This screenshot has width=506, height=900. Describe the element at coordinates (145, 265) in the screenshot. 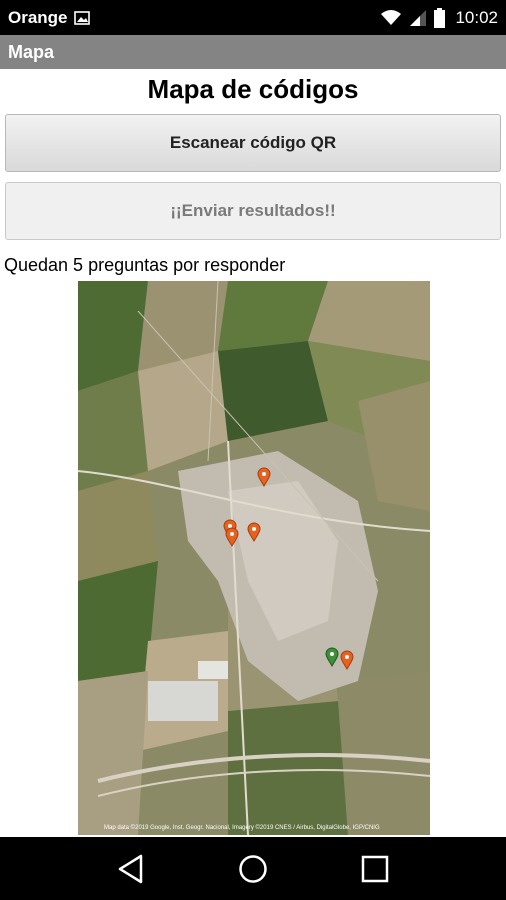

I see `remaining-questions-text: Quedan 5 preguntas por responder` at that location.